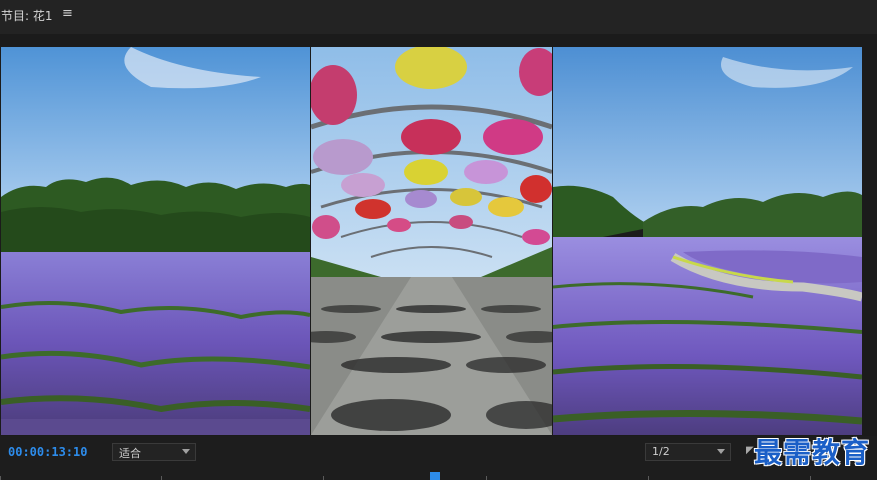  What do you see at coordinates (47, 452) in the screenshot?
I see `playhead-timecode: 00:00:13:10` at bounding box center [47, 452].